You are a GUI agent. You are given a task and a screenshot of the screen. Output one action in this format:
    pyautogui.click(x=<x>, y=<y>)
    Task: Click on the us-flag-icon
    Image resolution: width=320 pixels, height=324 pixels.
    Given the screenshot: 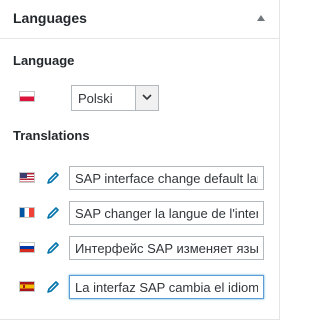 What is the action you would take?
    pyautogui.click(x=27, y=177)
    